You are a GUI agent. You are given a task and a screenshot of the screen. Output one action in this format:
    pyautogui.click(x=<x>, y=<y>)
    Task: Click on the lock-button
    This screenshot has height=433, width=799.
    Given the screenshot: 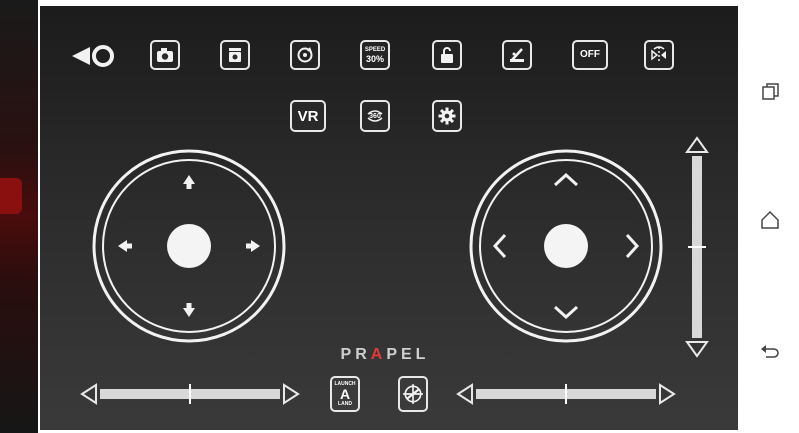 What is the action you would take?
    pyautogui.click(x=447, y=55)
    